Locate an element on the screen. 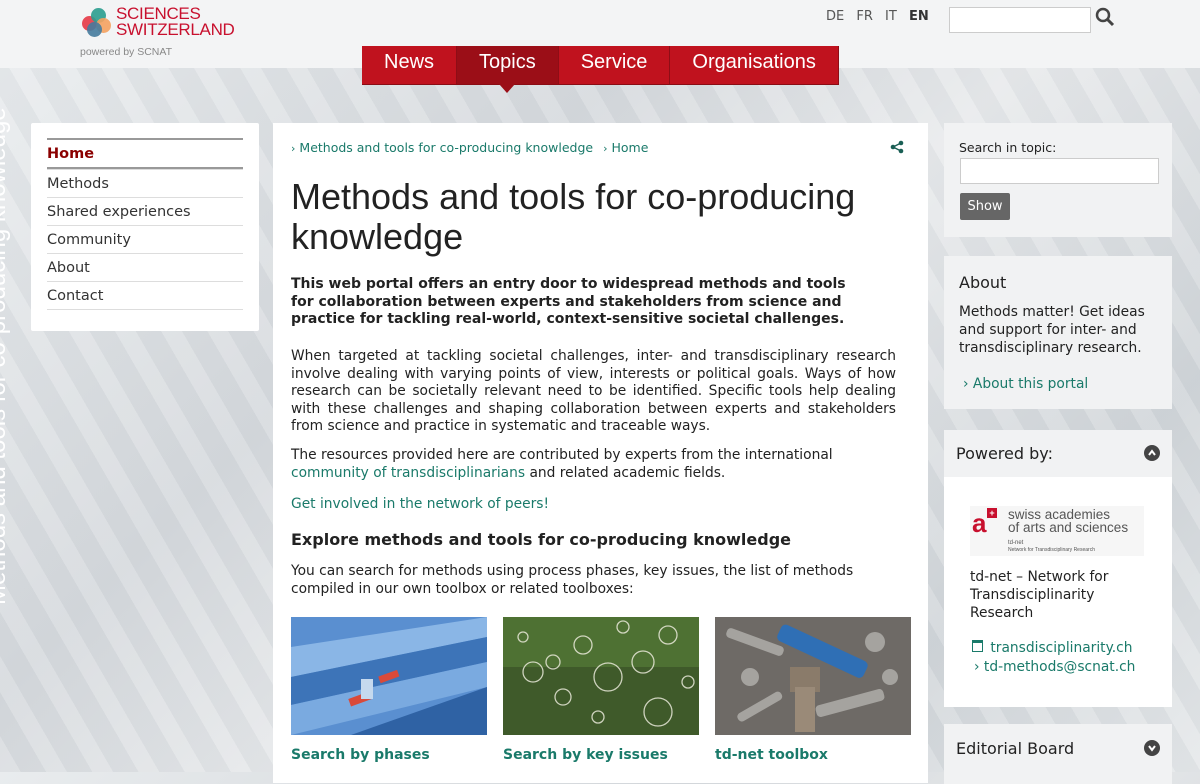 This screenshot has height=784, width=1200. powered-by-header: Powered by: is located at coordinates (1058, 453).